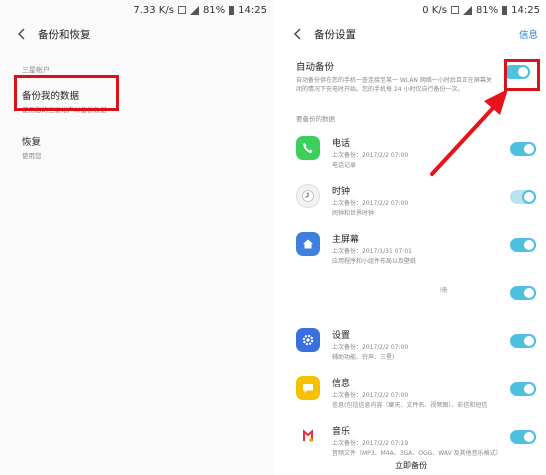 The image size is (546, 475). I want to click on section-header: 要备份的数据, so click(315, 119).